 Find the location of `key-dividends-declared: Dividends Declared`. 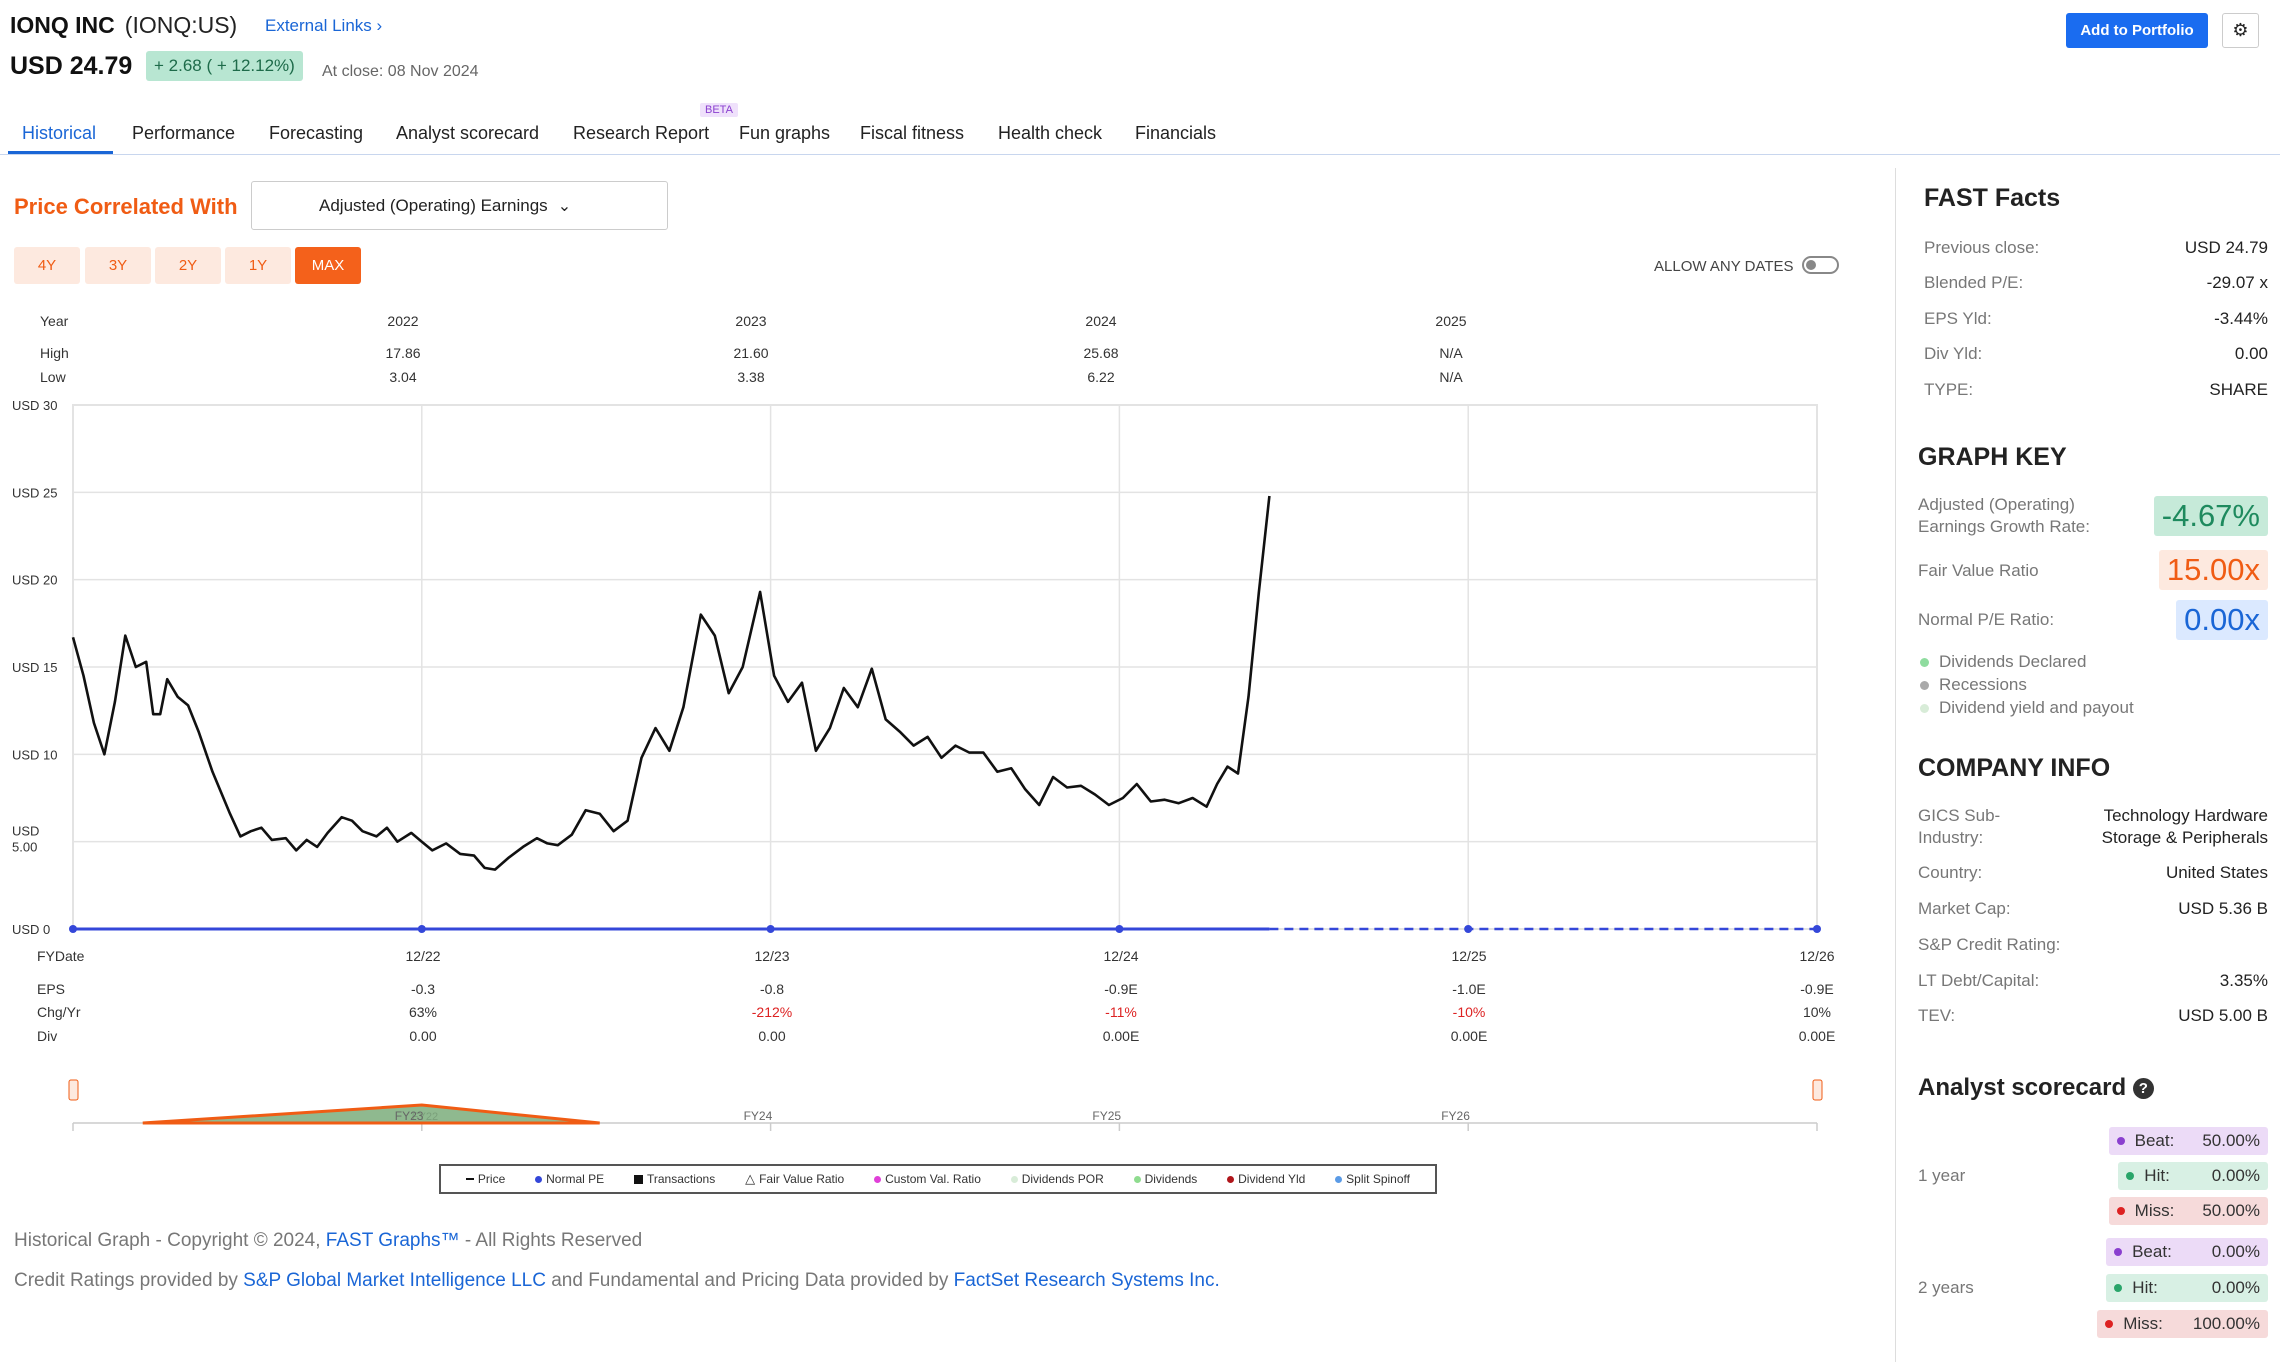

key-dividends-declared: Dividends Declared is located at coordinates (2003, 662).